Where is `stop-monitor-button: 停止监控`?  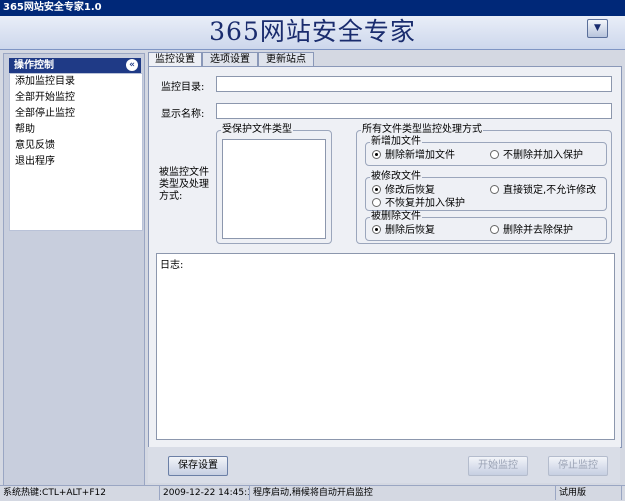 stop-monitor-button: 停止监控 is located at coordinates (578, 466).